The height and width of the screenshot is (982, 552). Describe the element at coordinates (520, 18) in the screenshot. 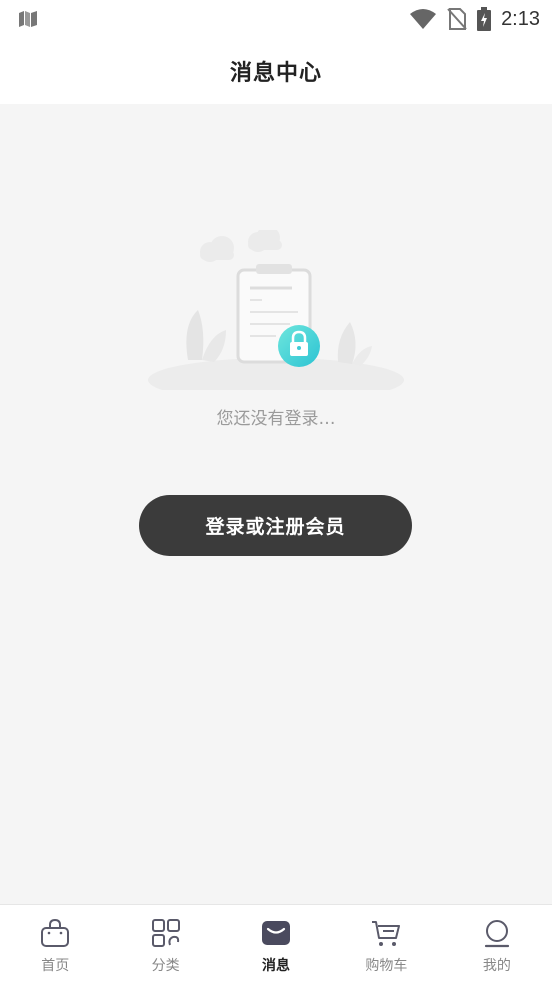

I see `status-time: 2:13` at that location.